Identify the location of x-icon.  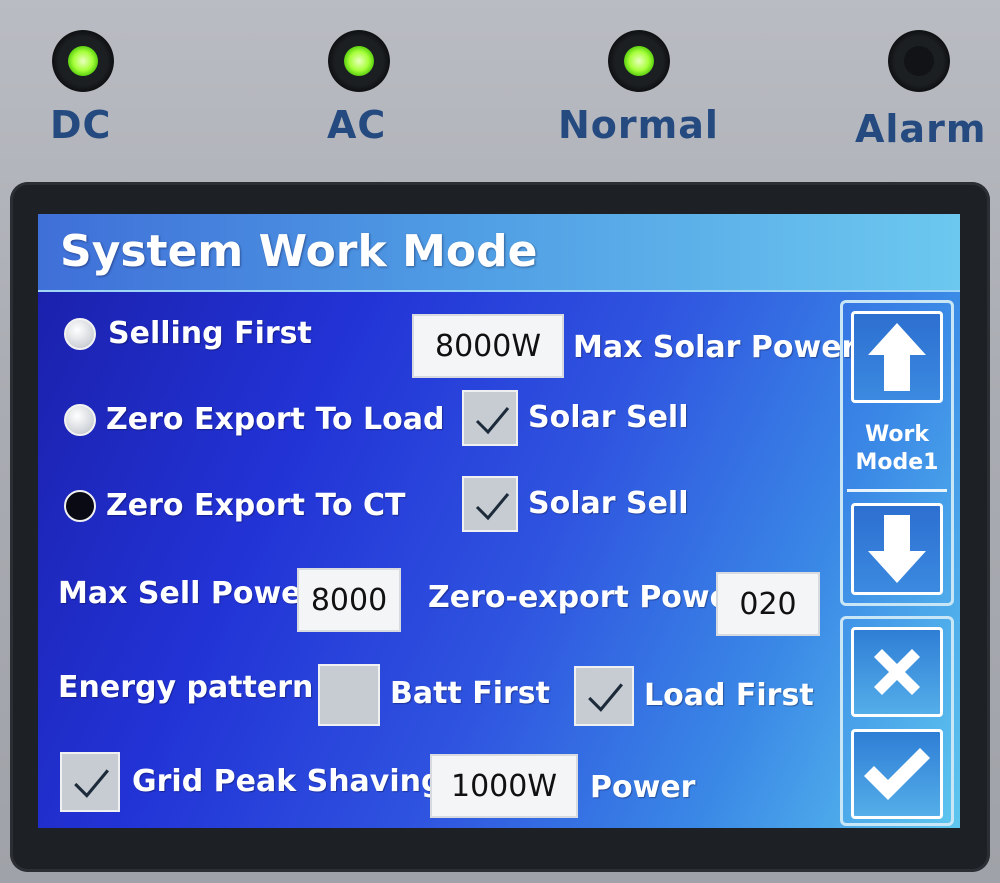
(897, 672).